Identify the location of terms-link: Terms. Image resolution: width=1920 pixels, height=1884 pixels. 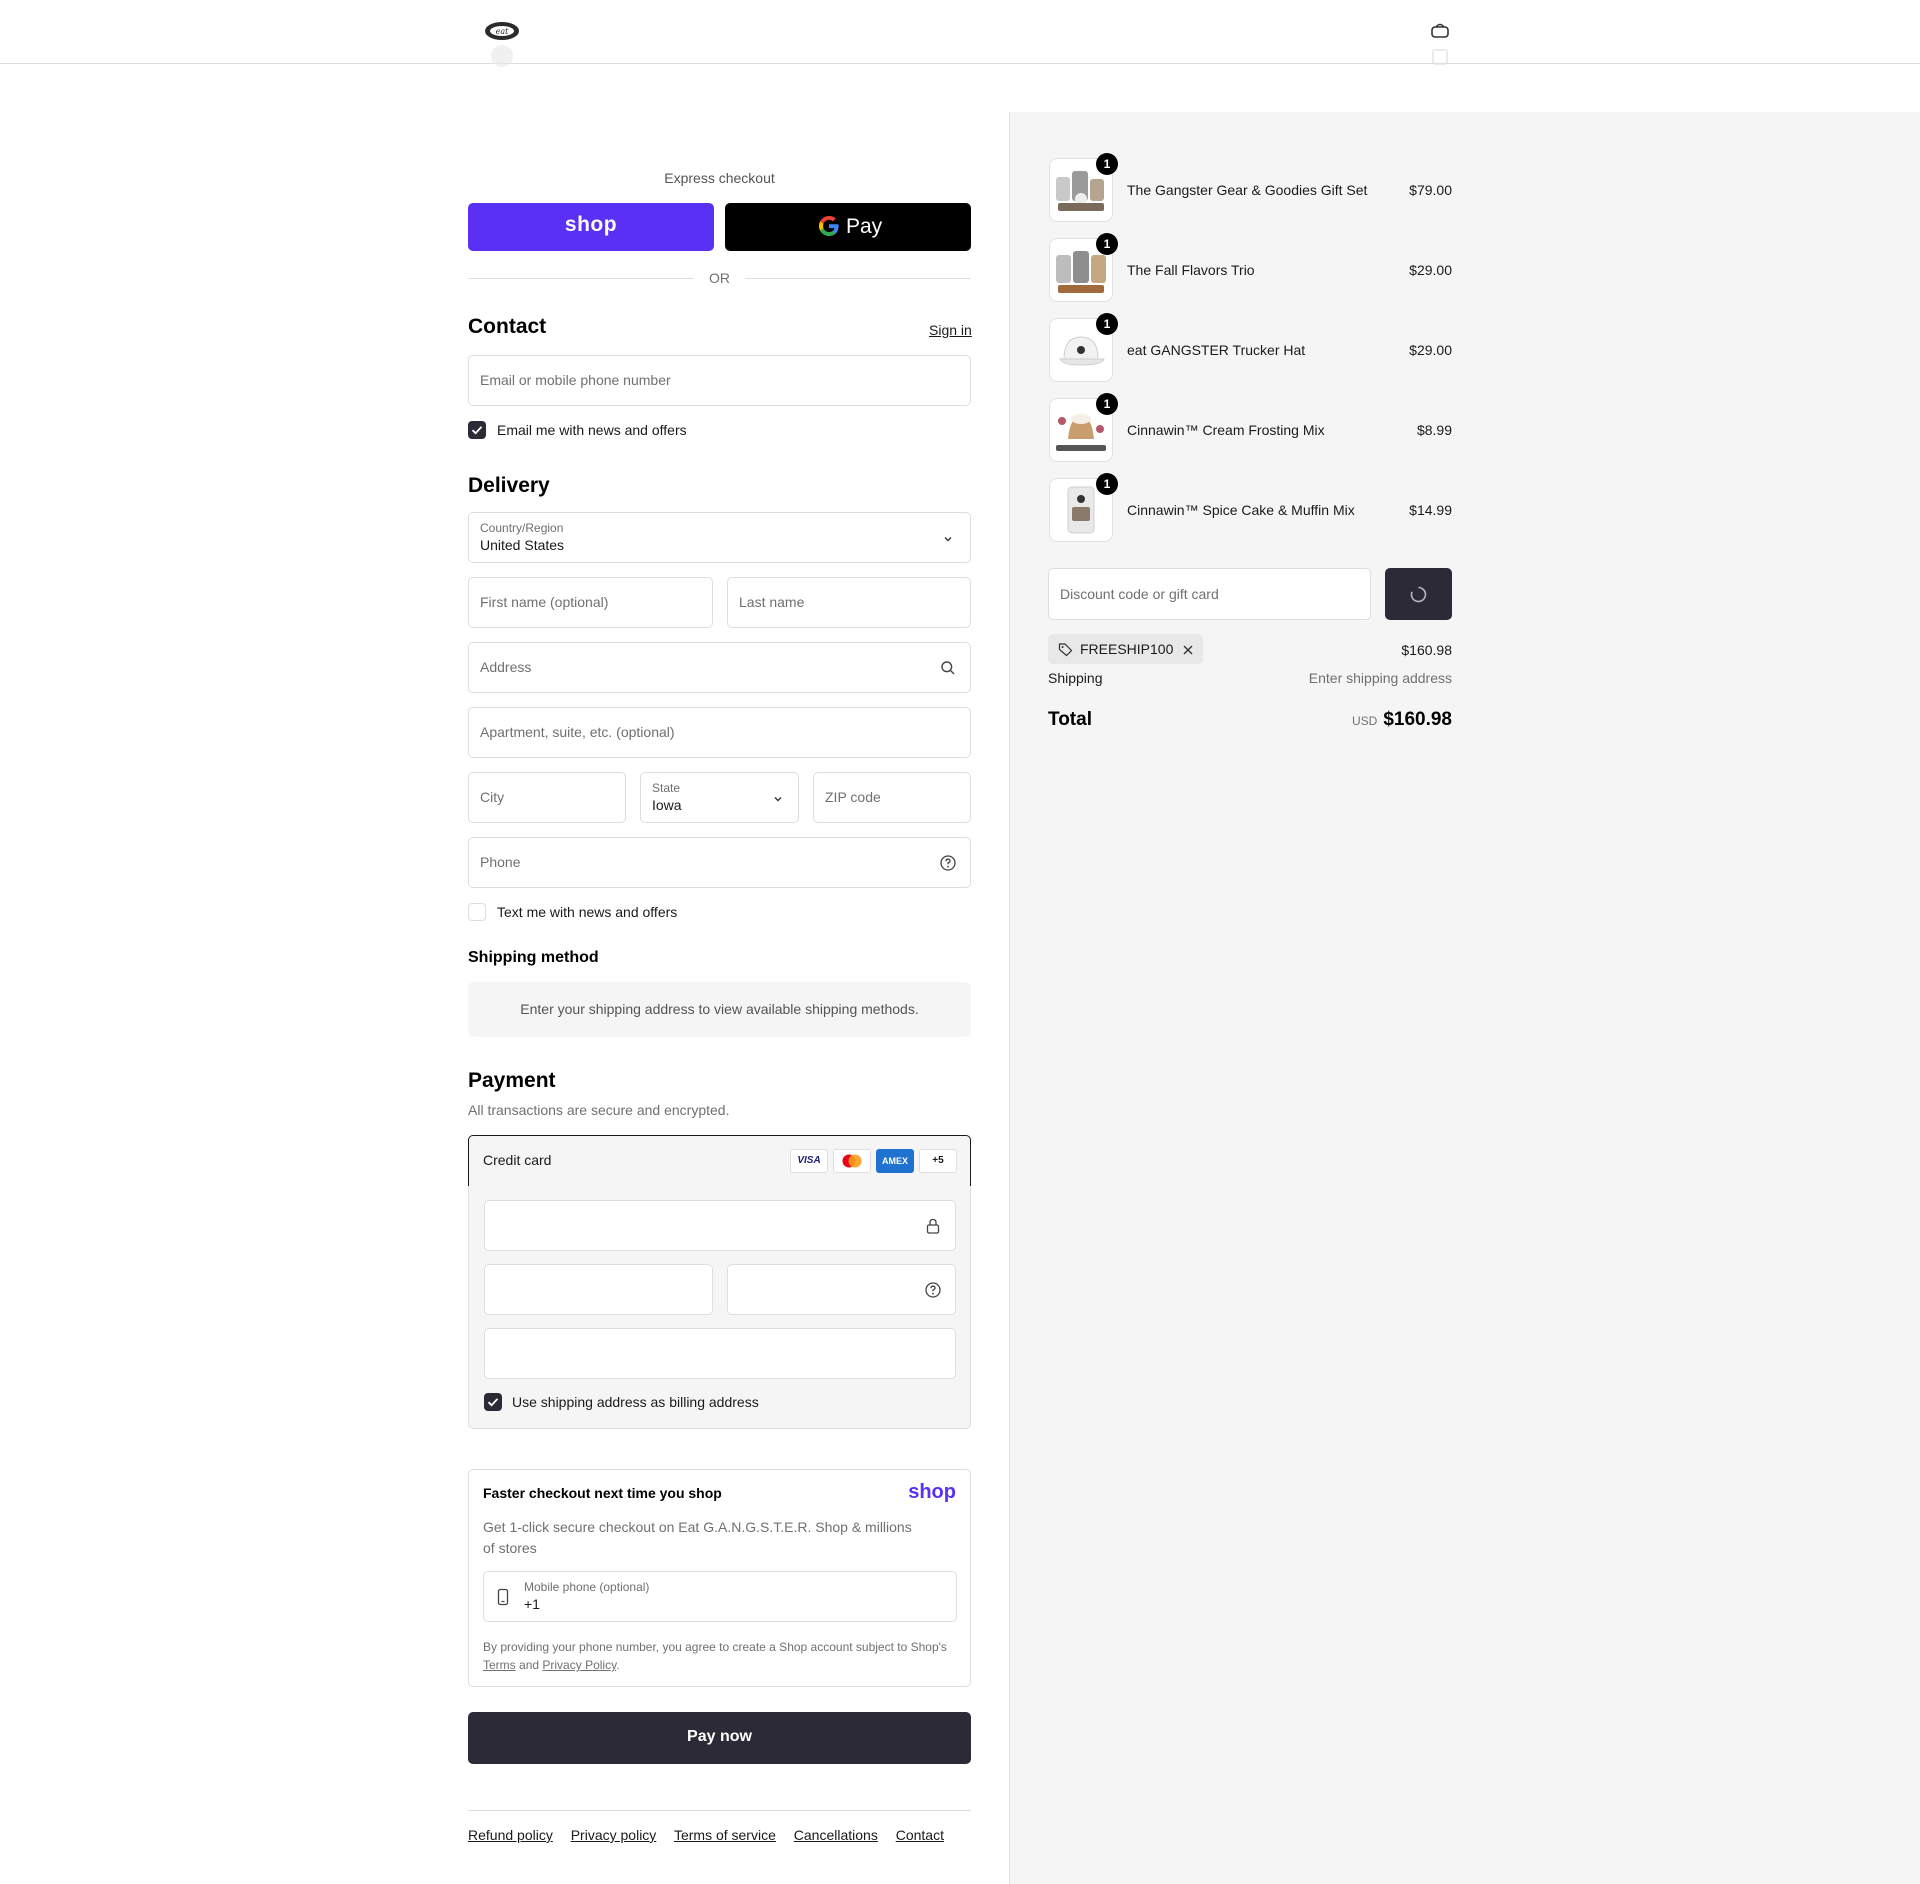
(499, 1665).